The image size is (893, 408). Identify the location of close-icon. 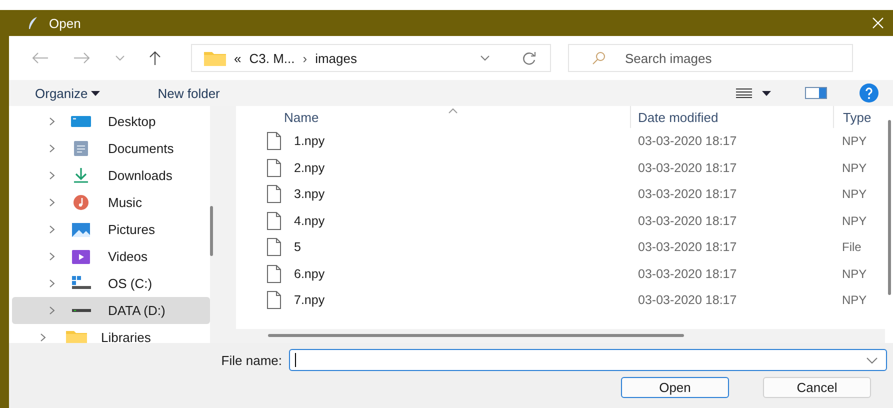
(878, 23).